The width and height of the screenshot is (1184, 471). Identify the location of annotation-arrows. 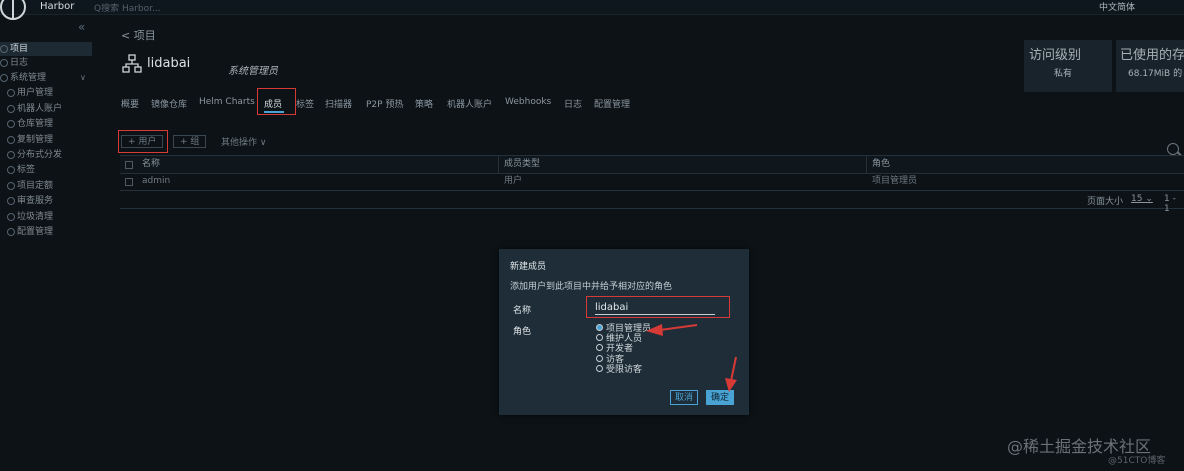
(691, 358).